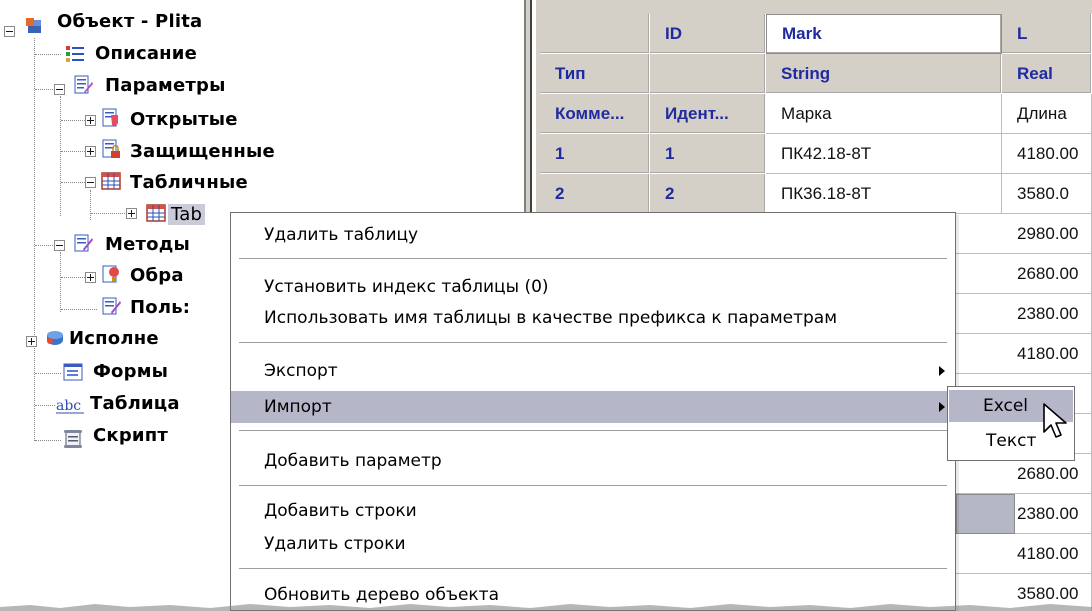  I want to click on menu-item-delete-rows: Удалить строки, so click(593, 544).